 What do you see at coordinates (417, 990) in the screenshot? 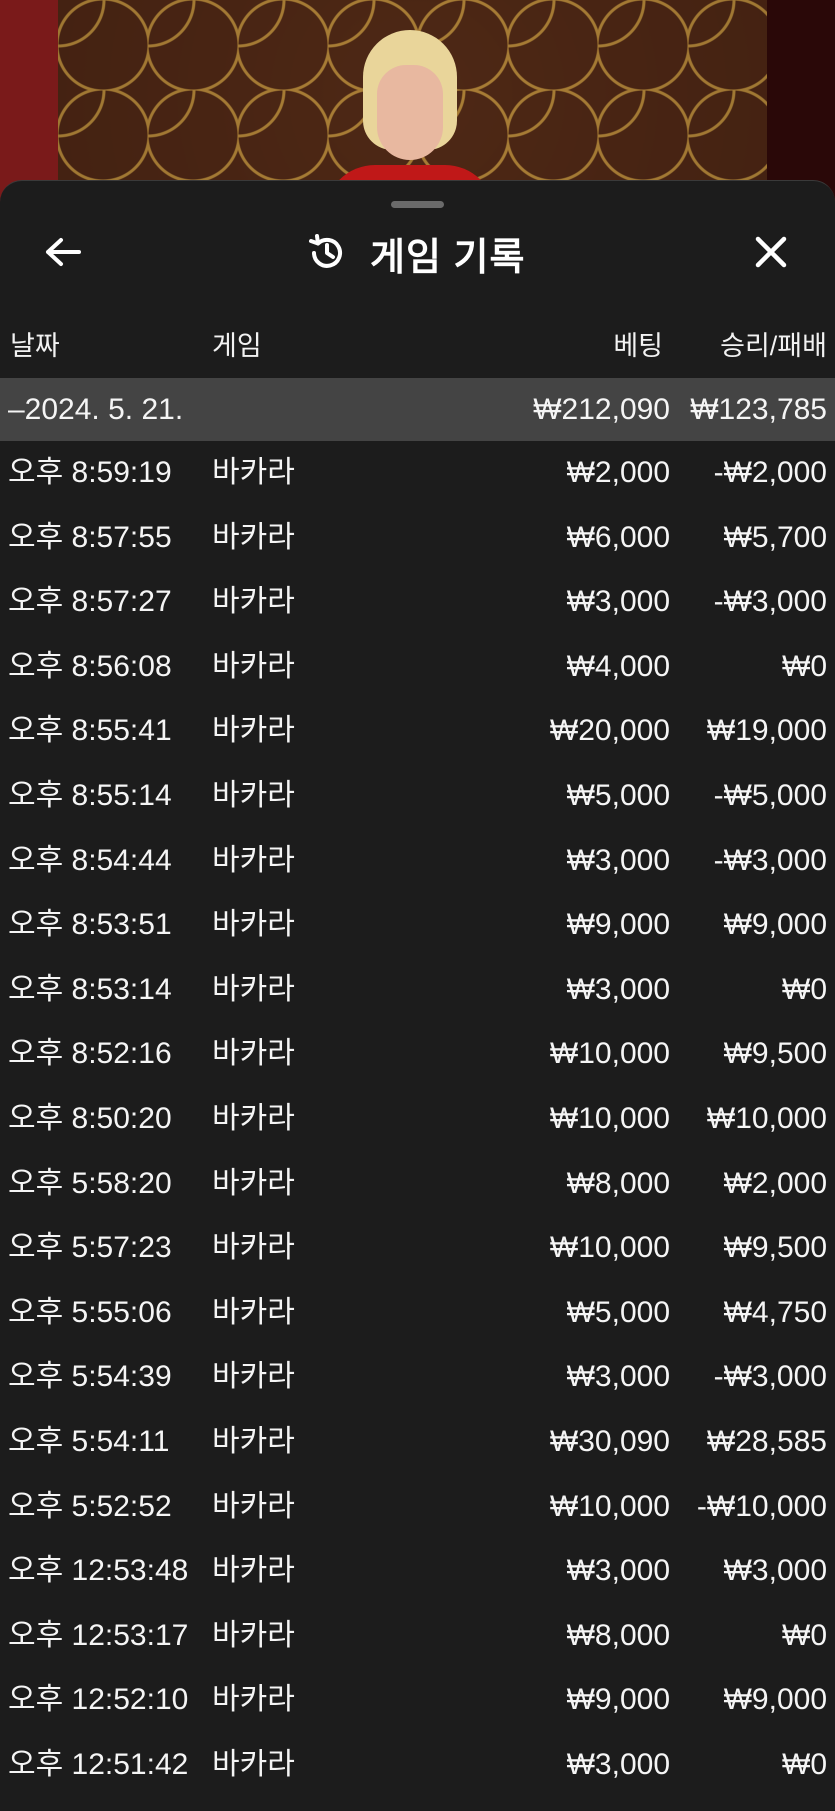
I see `table-row: 오후 8:53:14 바카라 ₩3,000 ₩0` at bounding box center [417, 990].